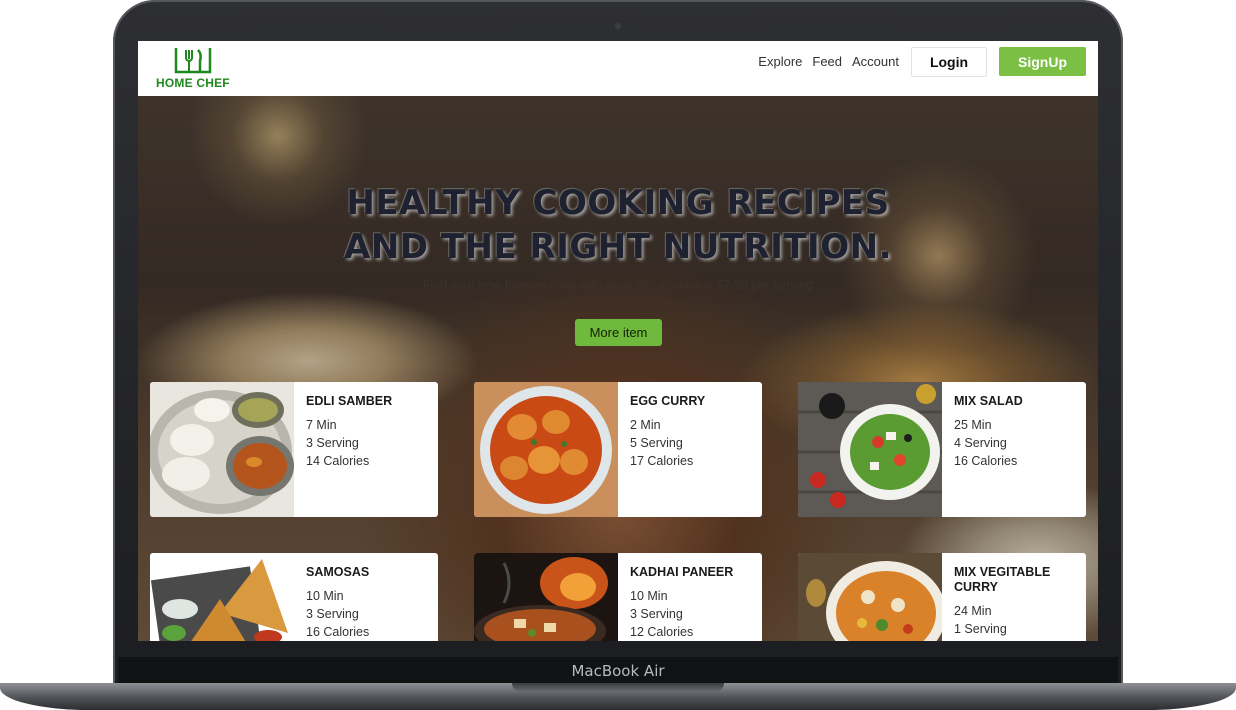 The width and height of the screenshot is (1236, 710). I want to click on nav-feed-link: Feed, so click(827, 61).